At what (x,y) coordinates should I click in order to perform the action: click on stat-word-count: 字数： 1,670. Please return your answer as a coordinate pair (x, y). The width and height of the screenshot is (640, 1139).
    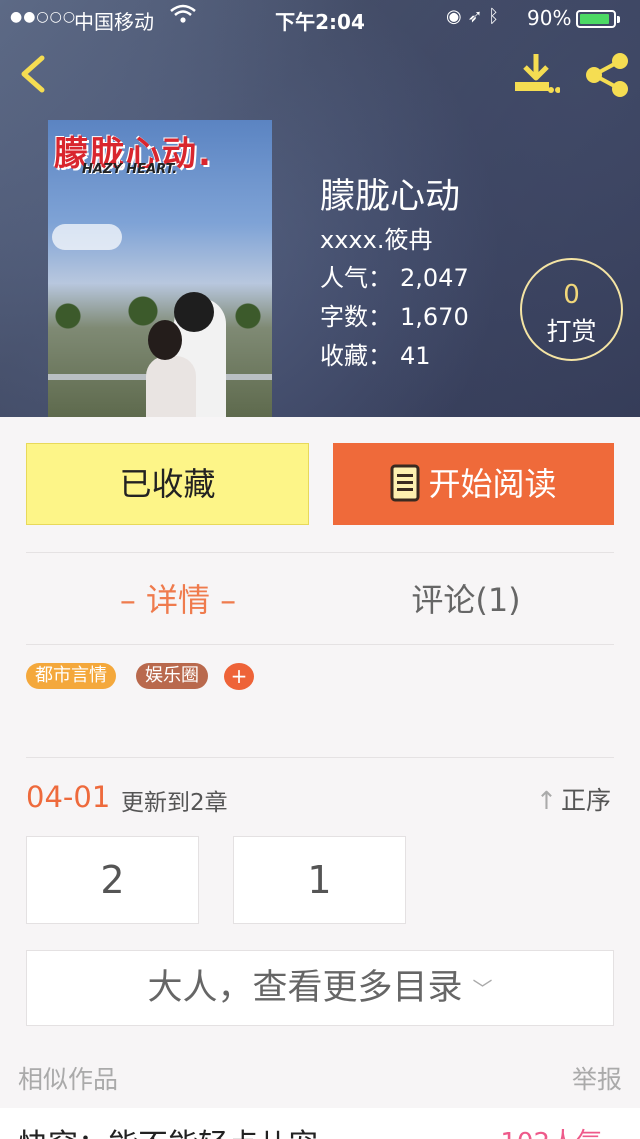
    Looking at the image, I should click on (394, 314).